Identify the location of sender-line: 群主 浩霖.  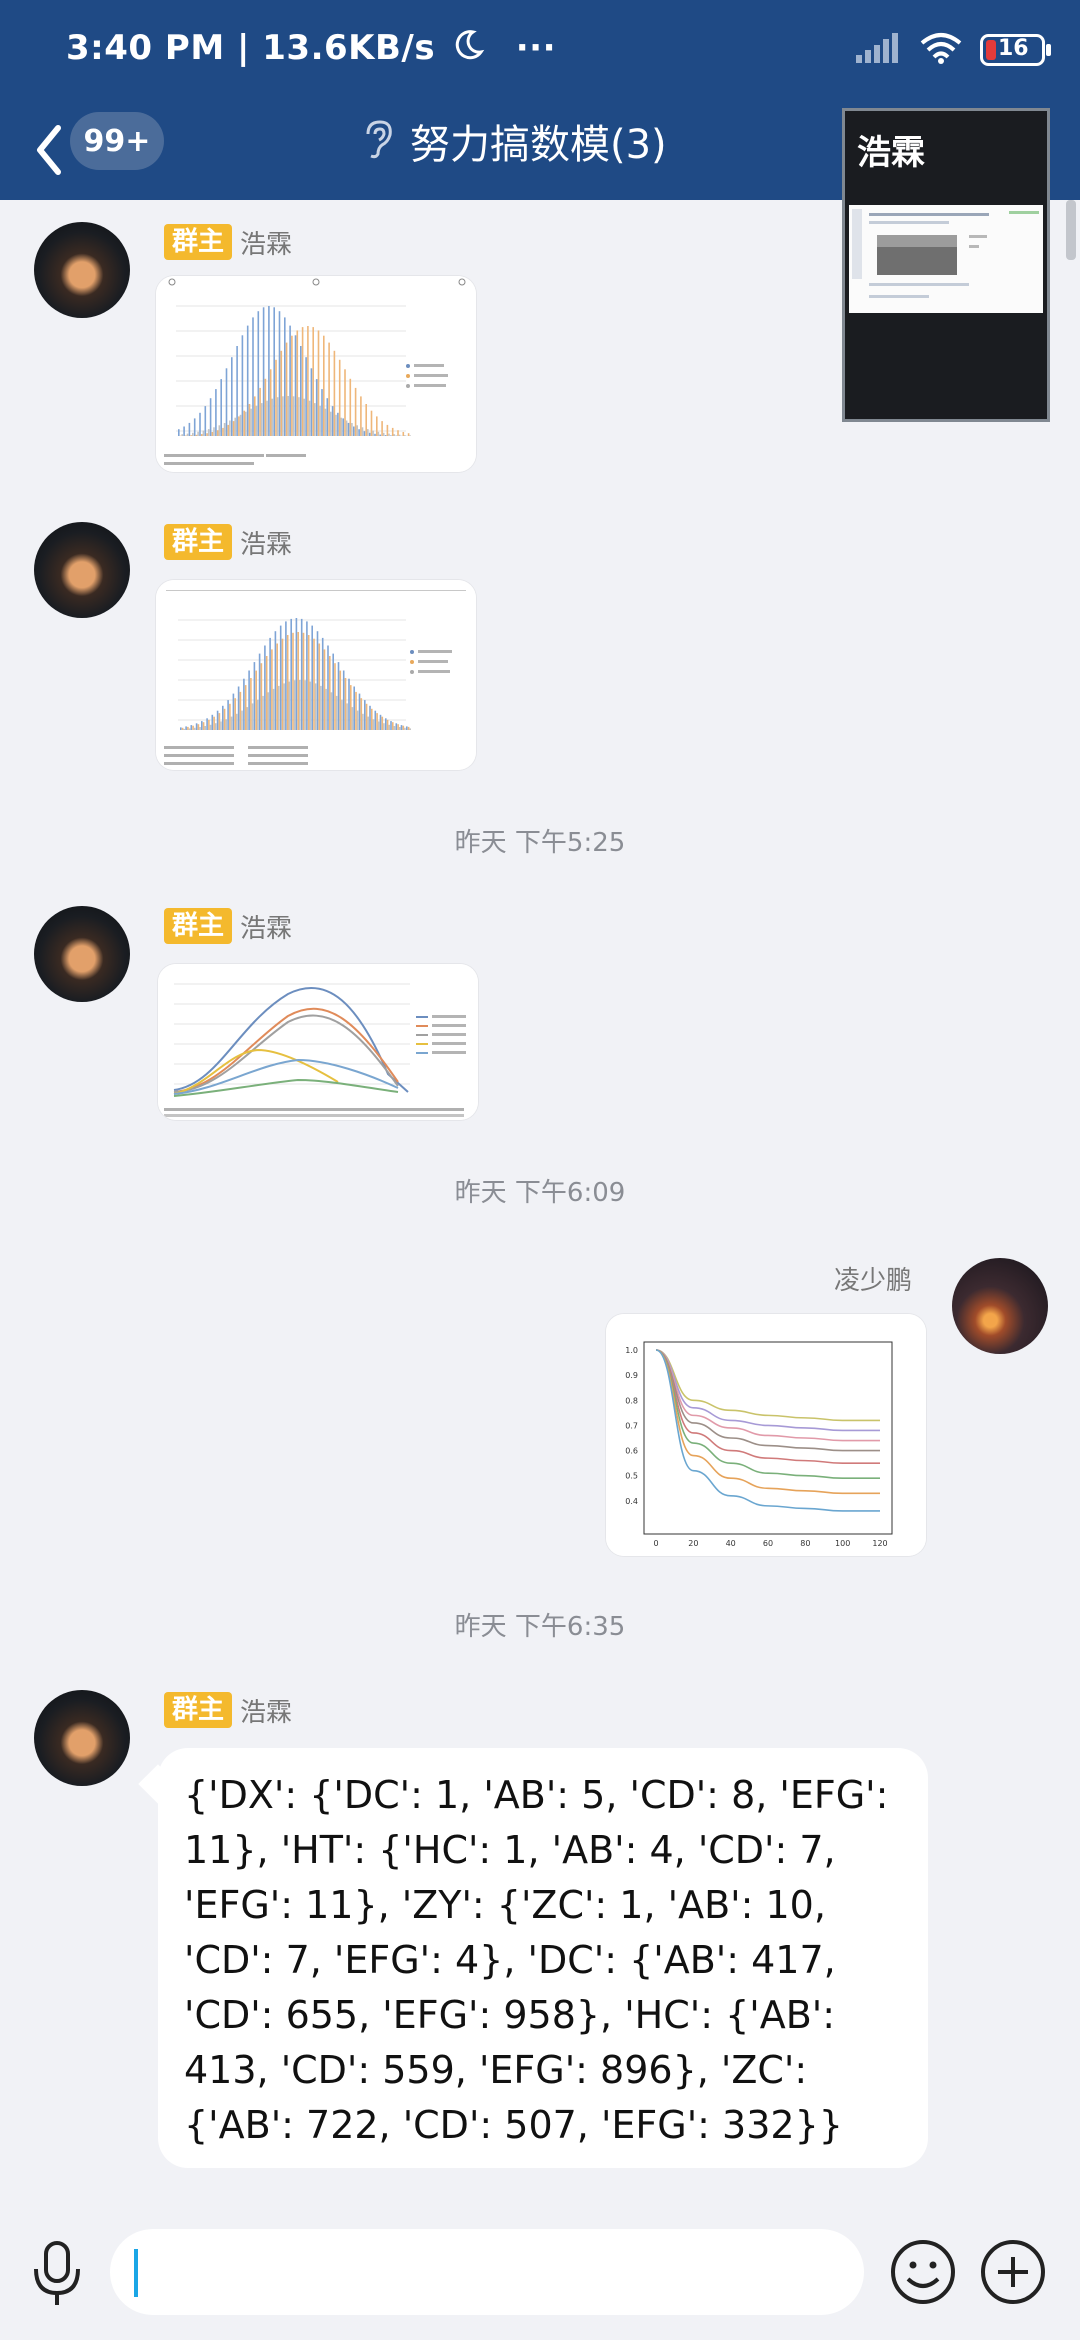
(228, 1710).